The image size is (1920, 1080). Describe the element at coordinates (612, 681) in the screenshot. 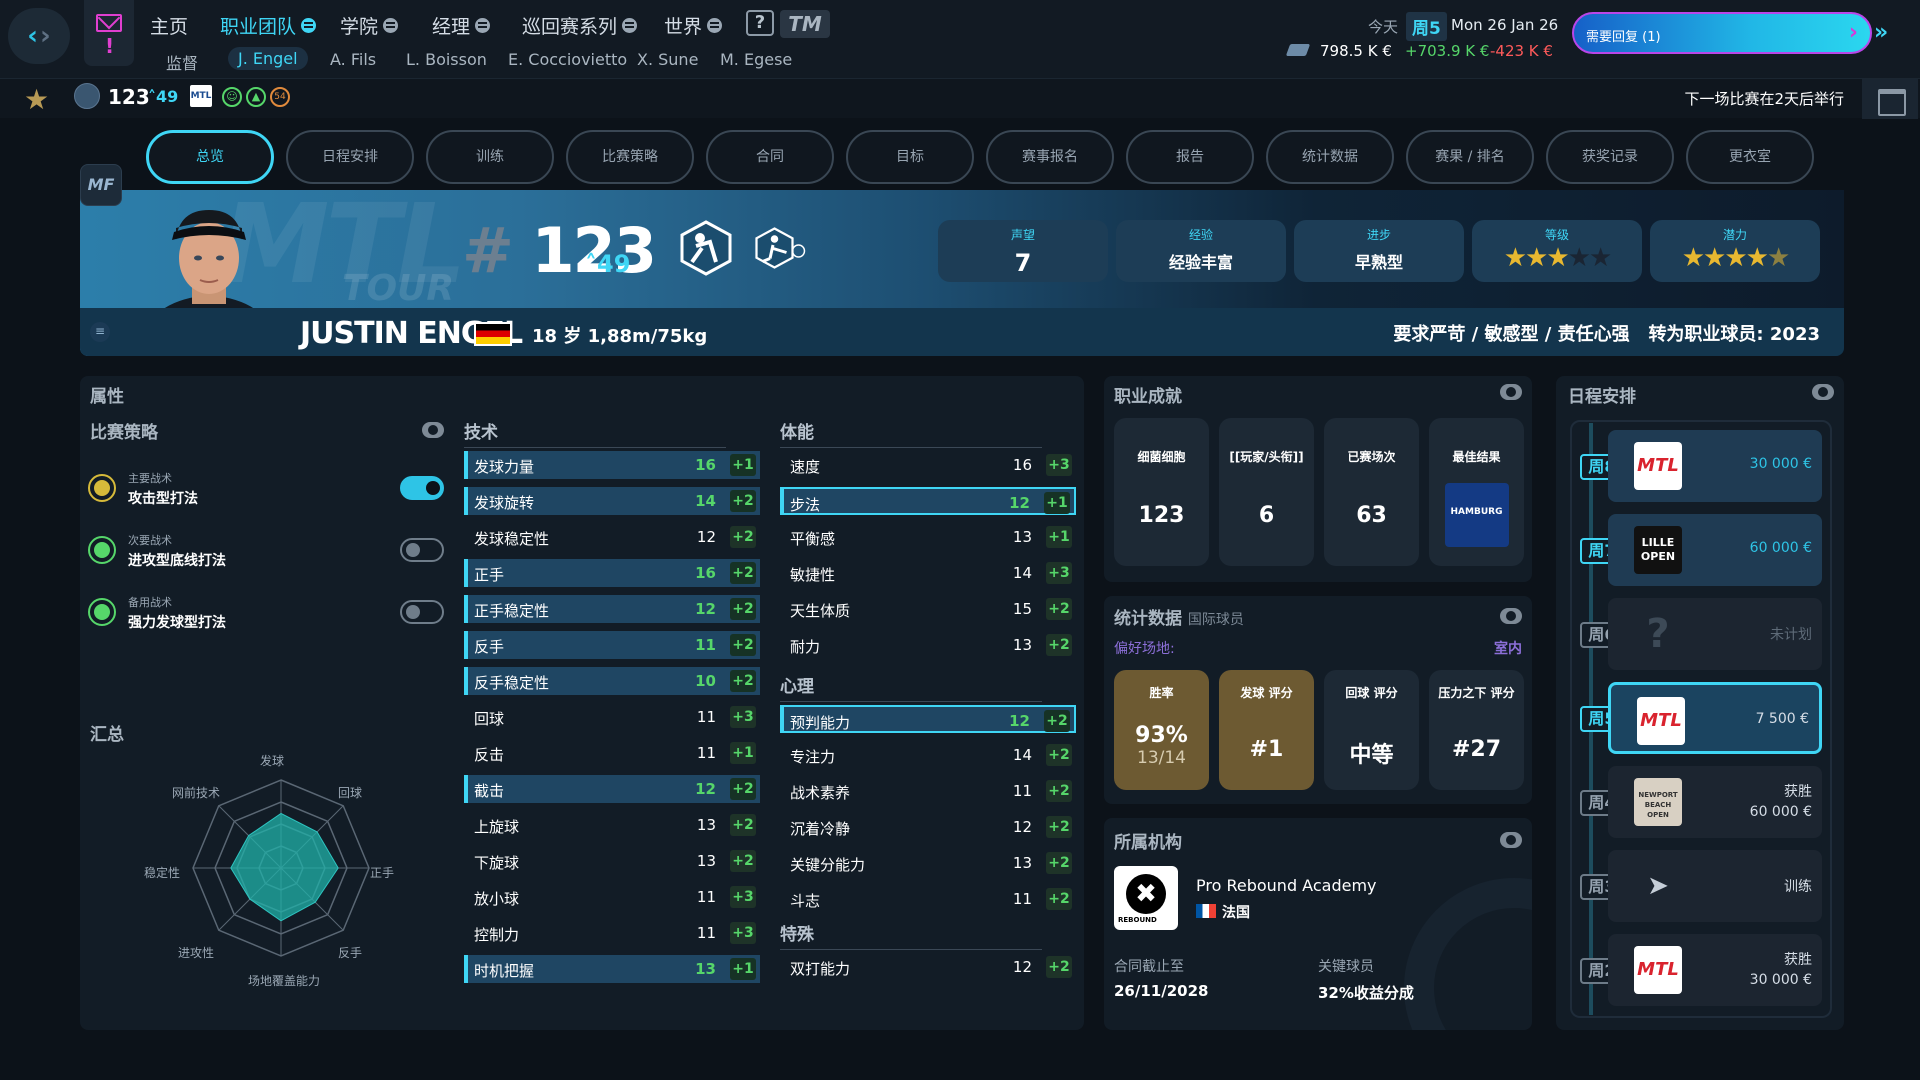

I see `attribute-row: 反手稳定性 10 +2` at that location.